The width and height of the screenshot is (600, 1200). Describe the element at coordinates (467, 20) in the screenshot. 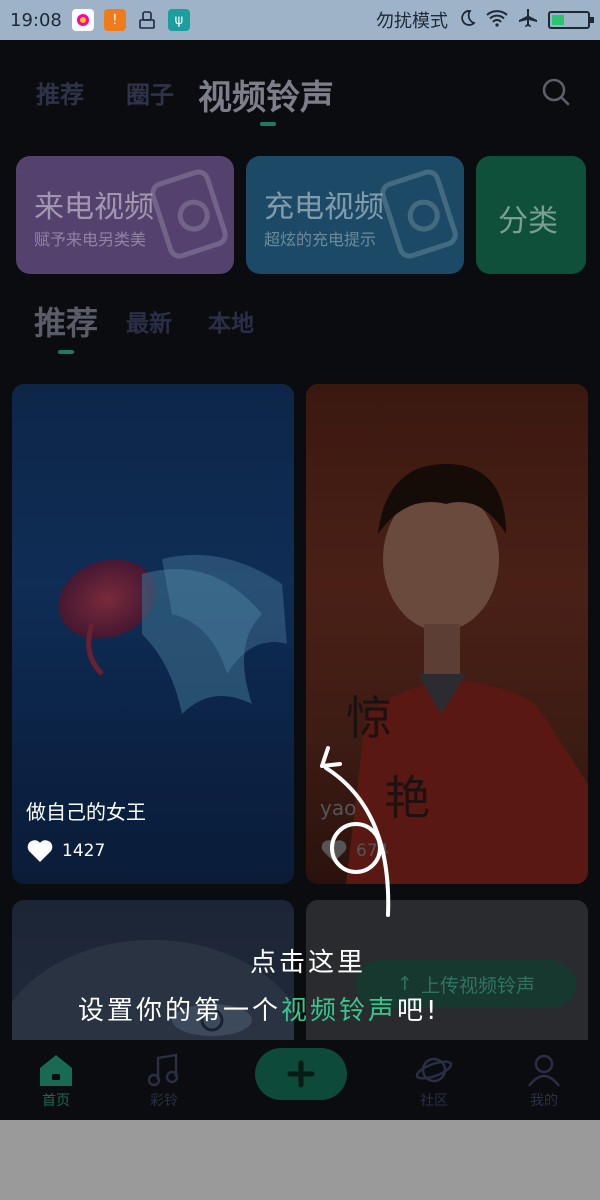

I see `moon-icon` at that location.